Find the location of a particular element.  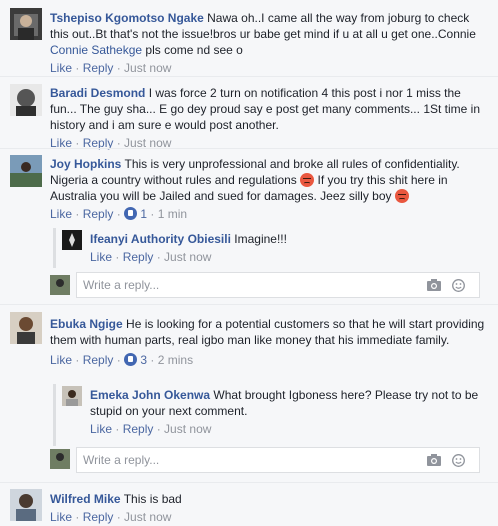

comment-text: This is bad is located at coordinates (152, 499).